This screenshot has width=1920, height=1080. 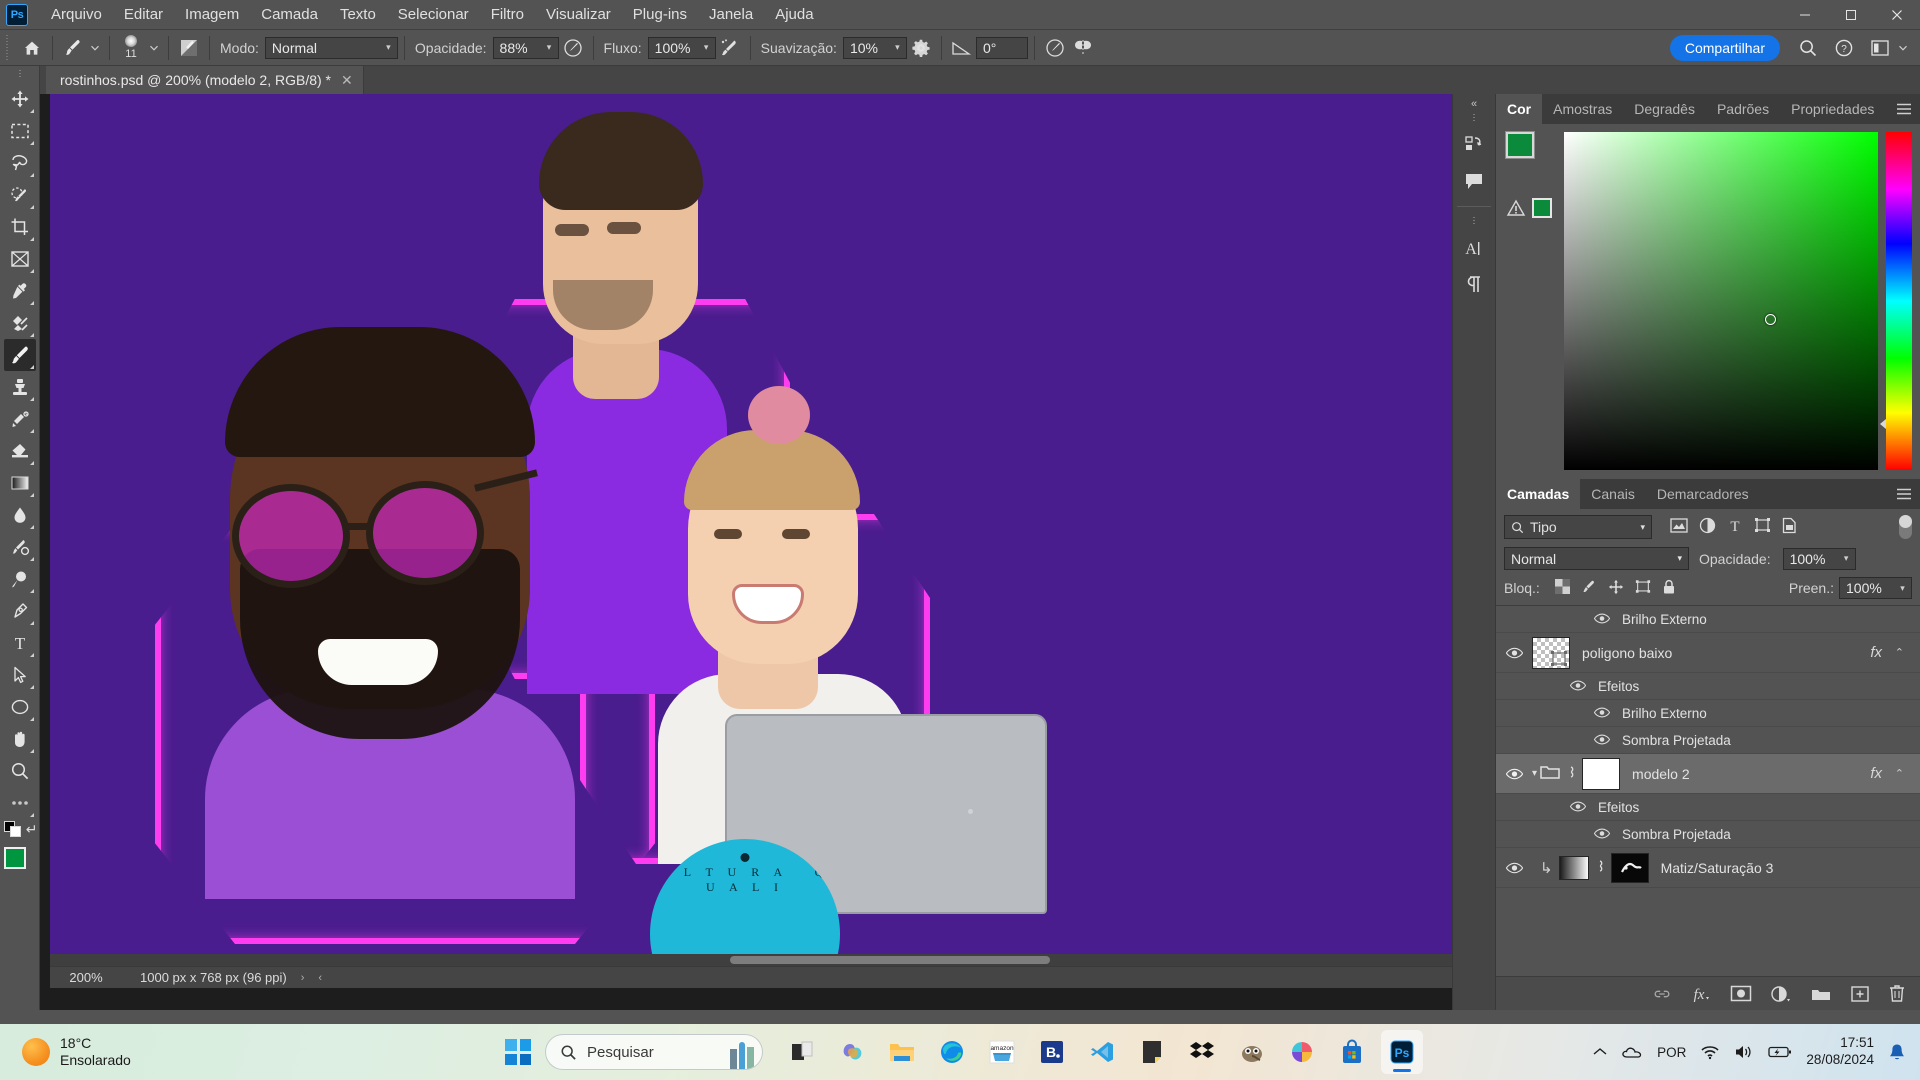 What do you see at coordinates (19, 355) in the screenshot?
I see `brush-tool` at bounding box center [19, 355].